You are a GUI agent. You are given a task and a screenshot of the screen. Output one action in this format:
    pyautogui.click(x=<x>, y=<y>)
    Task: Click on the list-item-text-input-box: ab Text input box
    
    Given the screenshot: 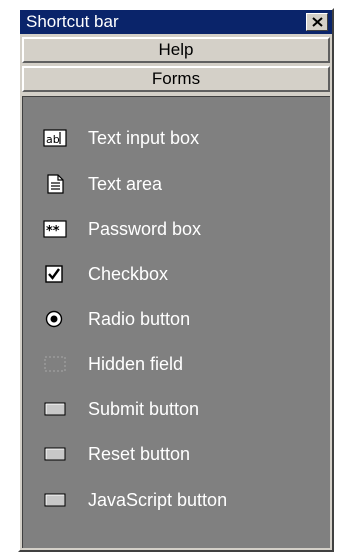 What is the action you would take?
    pyautogui.click(x=173, y=138)
    